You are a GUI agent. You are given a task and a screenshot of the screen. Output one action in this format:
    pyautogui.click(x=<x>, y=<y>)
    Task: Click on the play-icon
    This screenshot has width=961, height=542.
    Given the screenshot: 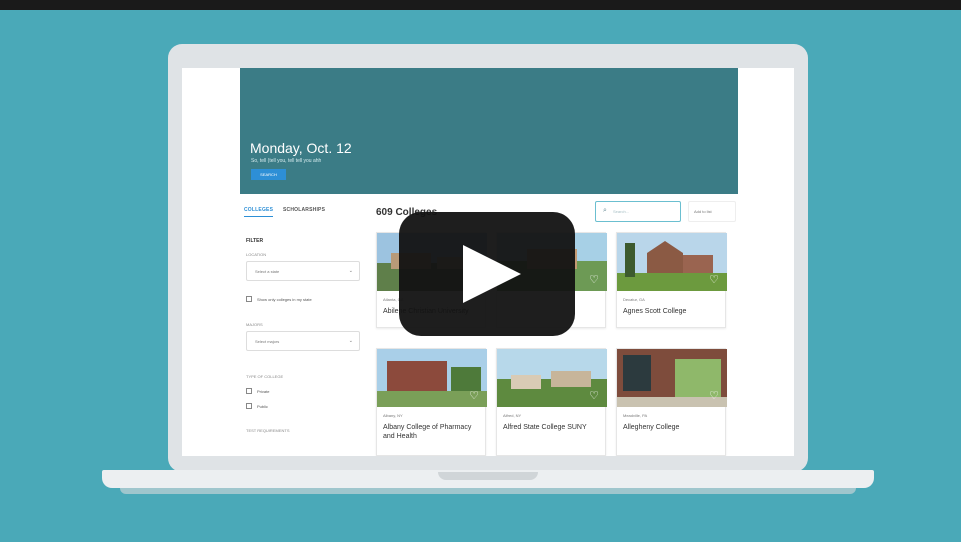 What is the action you would take?
    pyautogui.click(x=492, y=274)
    